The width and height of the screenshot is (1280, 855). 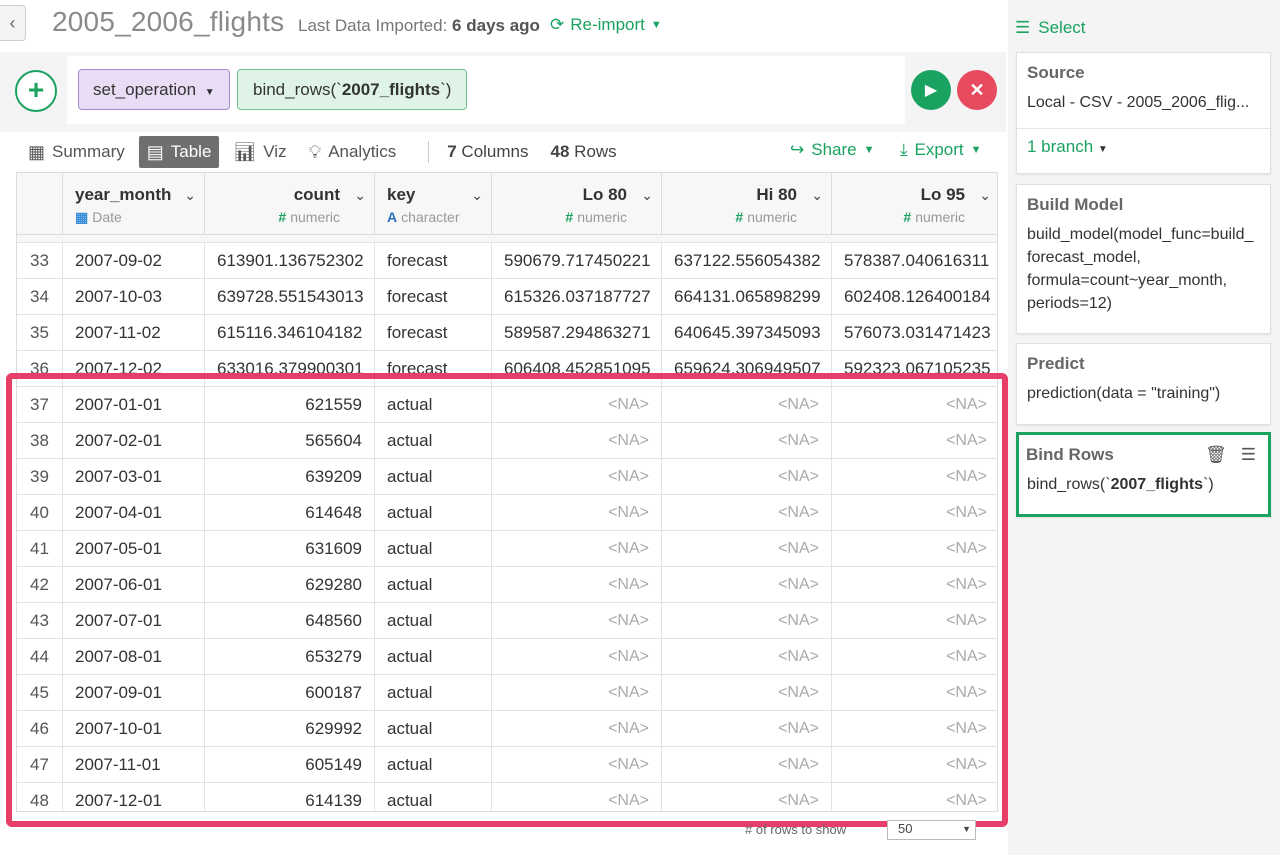 I want to click on cell-year-month: 2007-11-01, so click(x=134, y=765).